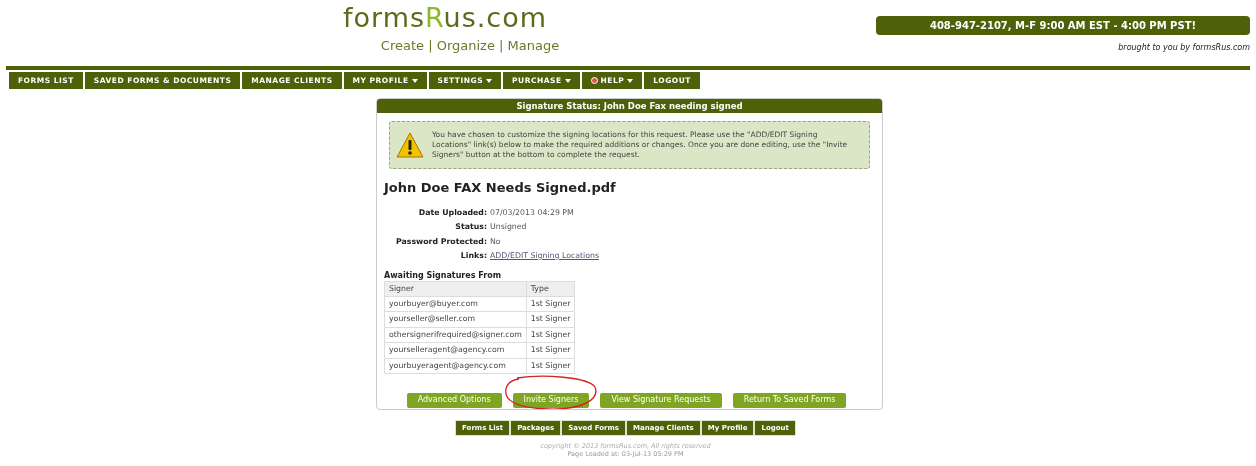 This screenshot has height=466, width=1256. I want to click on signers-heading: Awaiting Signatures From, so click(443, 275).